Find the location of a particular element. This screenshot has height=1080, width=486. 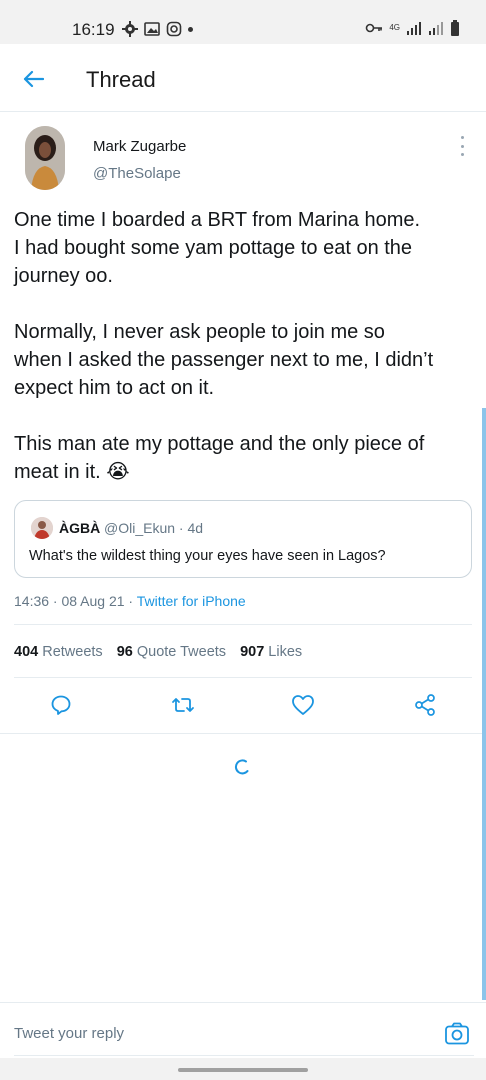

more-options-button is located at coordinates (462, 146).